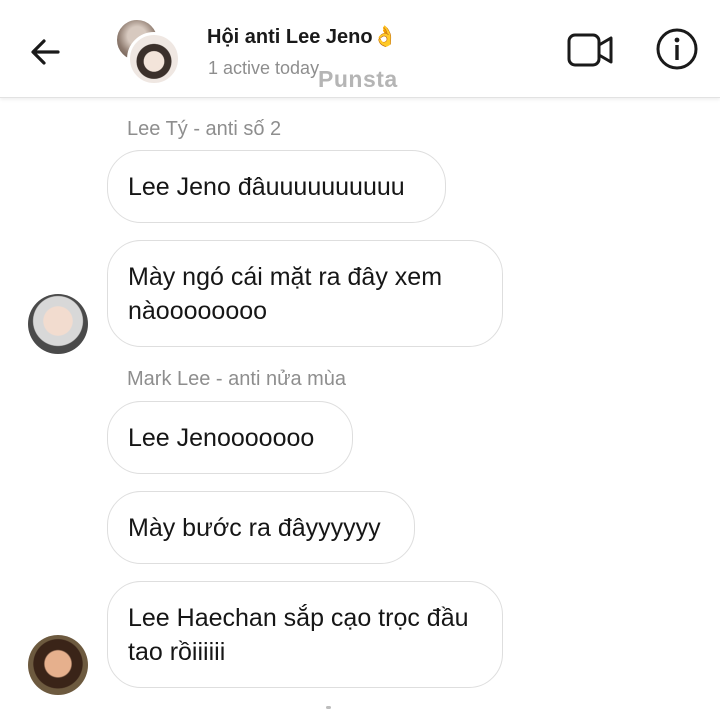  Describe the element at coordinates (237, 379) in the screenshot. I see `sender-name: Mark Lee - anti nửa mùa` at that location.